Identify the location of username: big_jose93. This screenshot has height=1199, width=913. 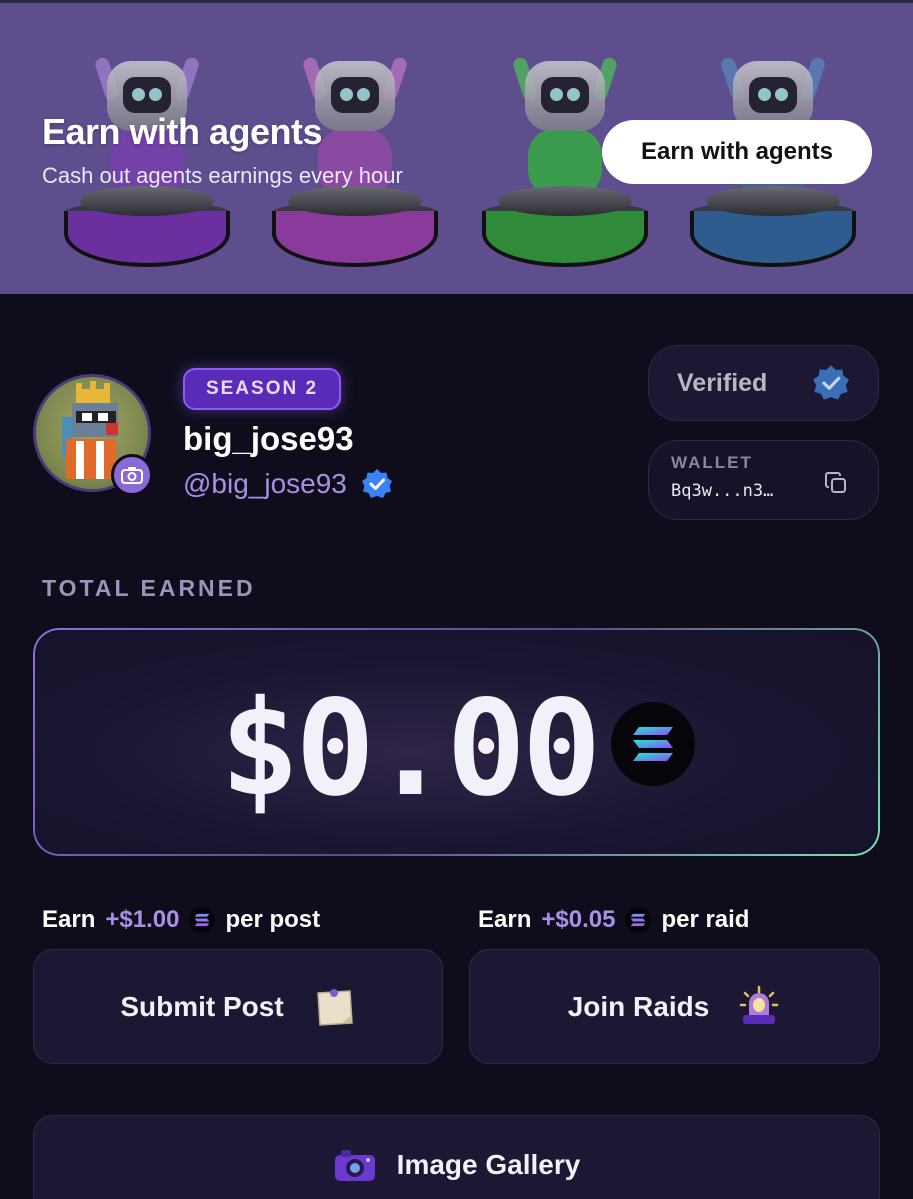
(268, 438).